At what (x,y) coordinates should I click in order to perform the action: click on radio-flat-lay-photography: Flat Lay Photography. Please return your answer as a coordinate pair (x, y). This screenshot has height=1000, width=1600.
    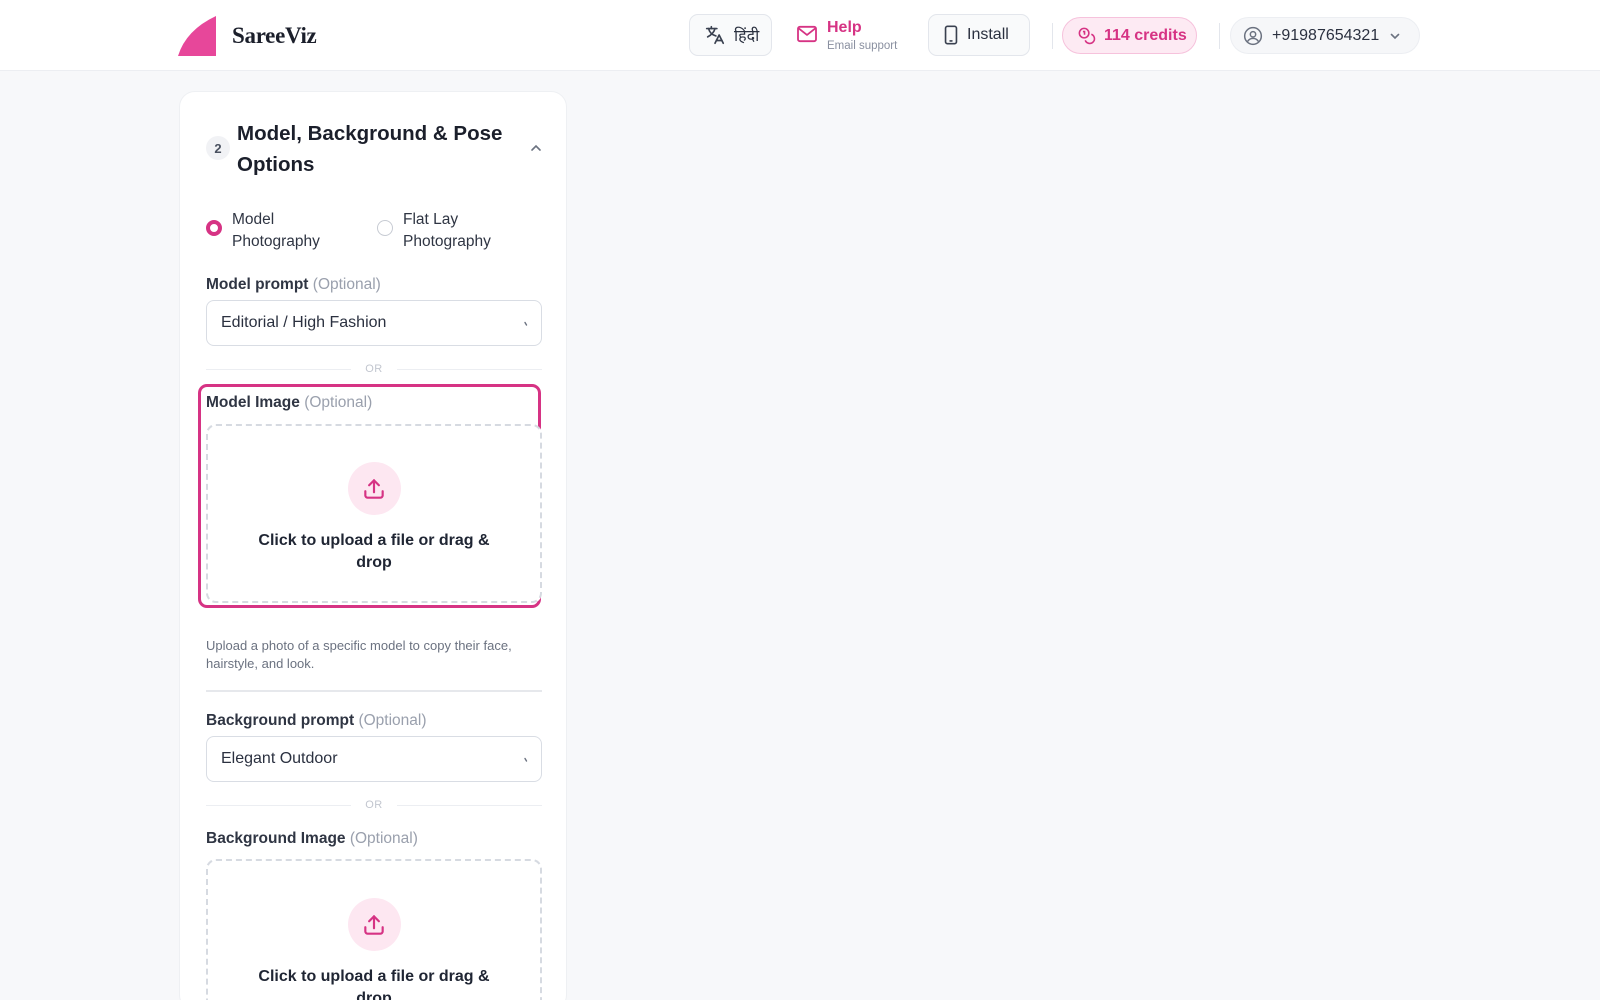
    Looking at the image, I should click on (445, 231).